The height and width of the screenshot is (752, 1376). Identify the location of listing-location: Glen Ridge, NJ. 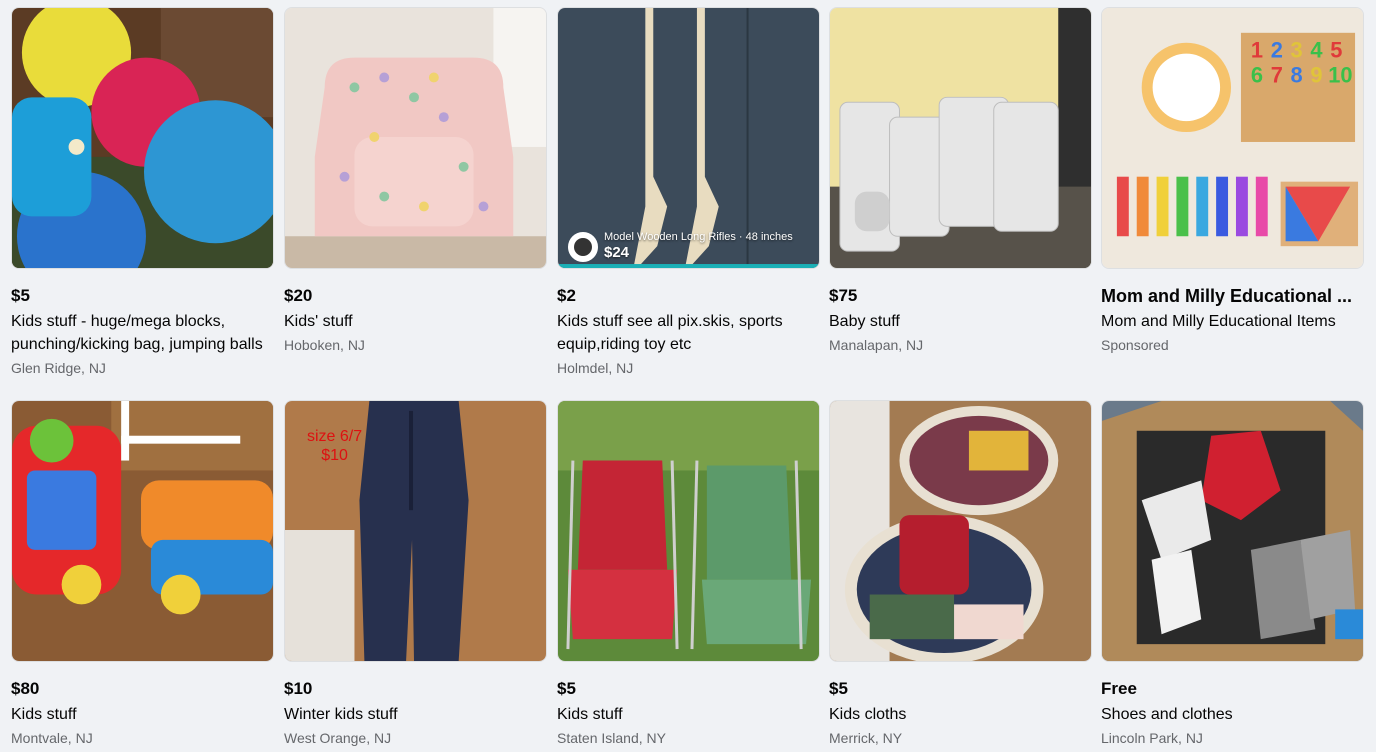
(58, 368).